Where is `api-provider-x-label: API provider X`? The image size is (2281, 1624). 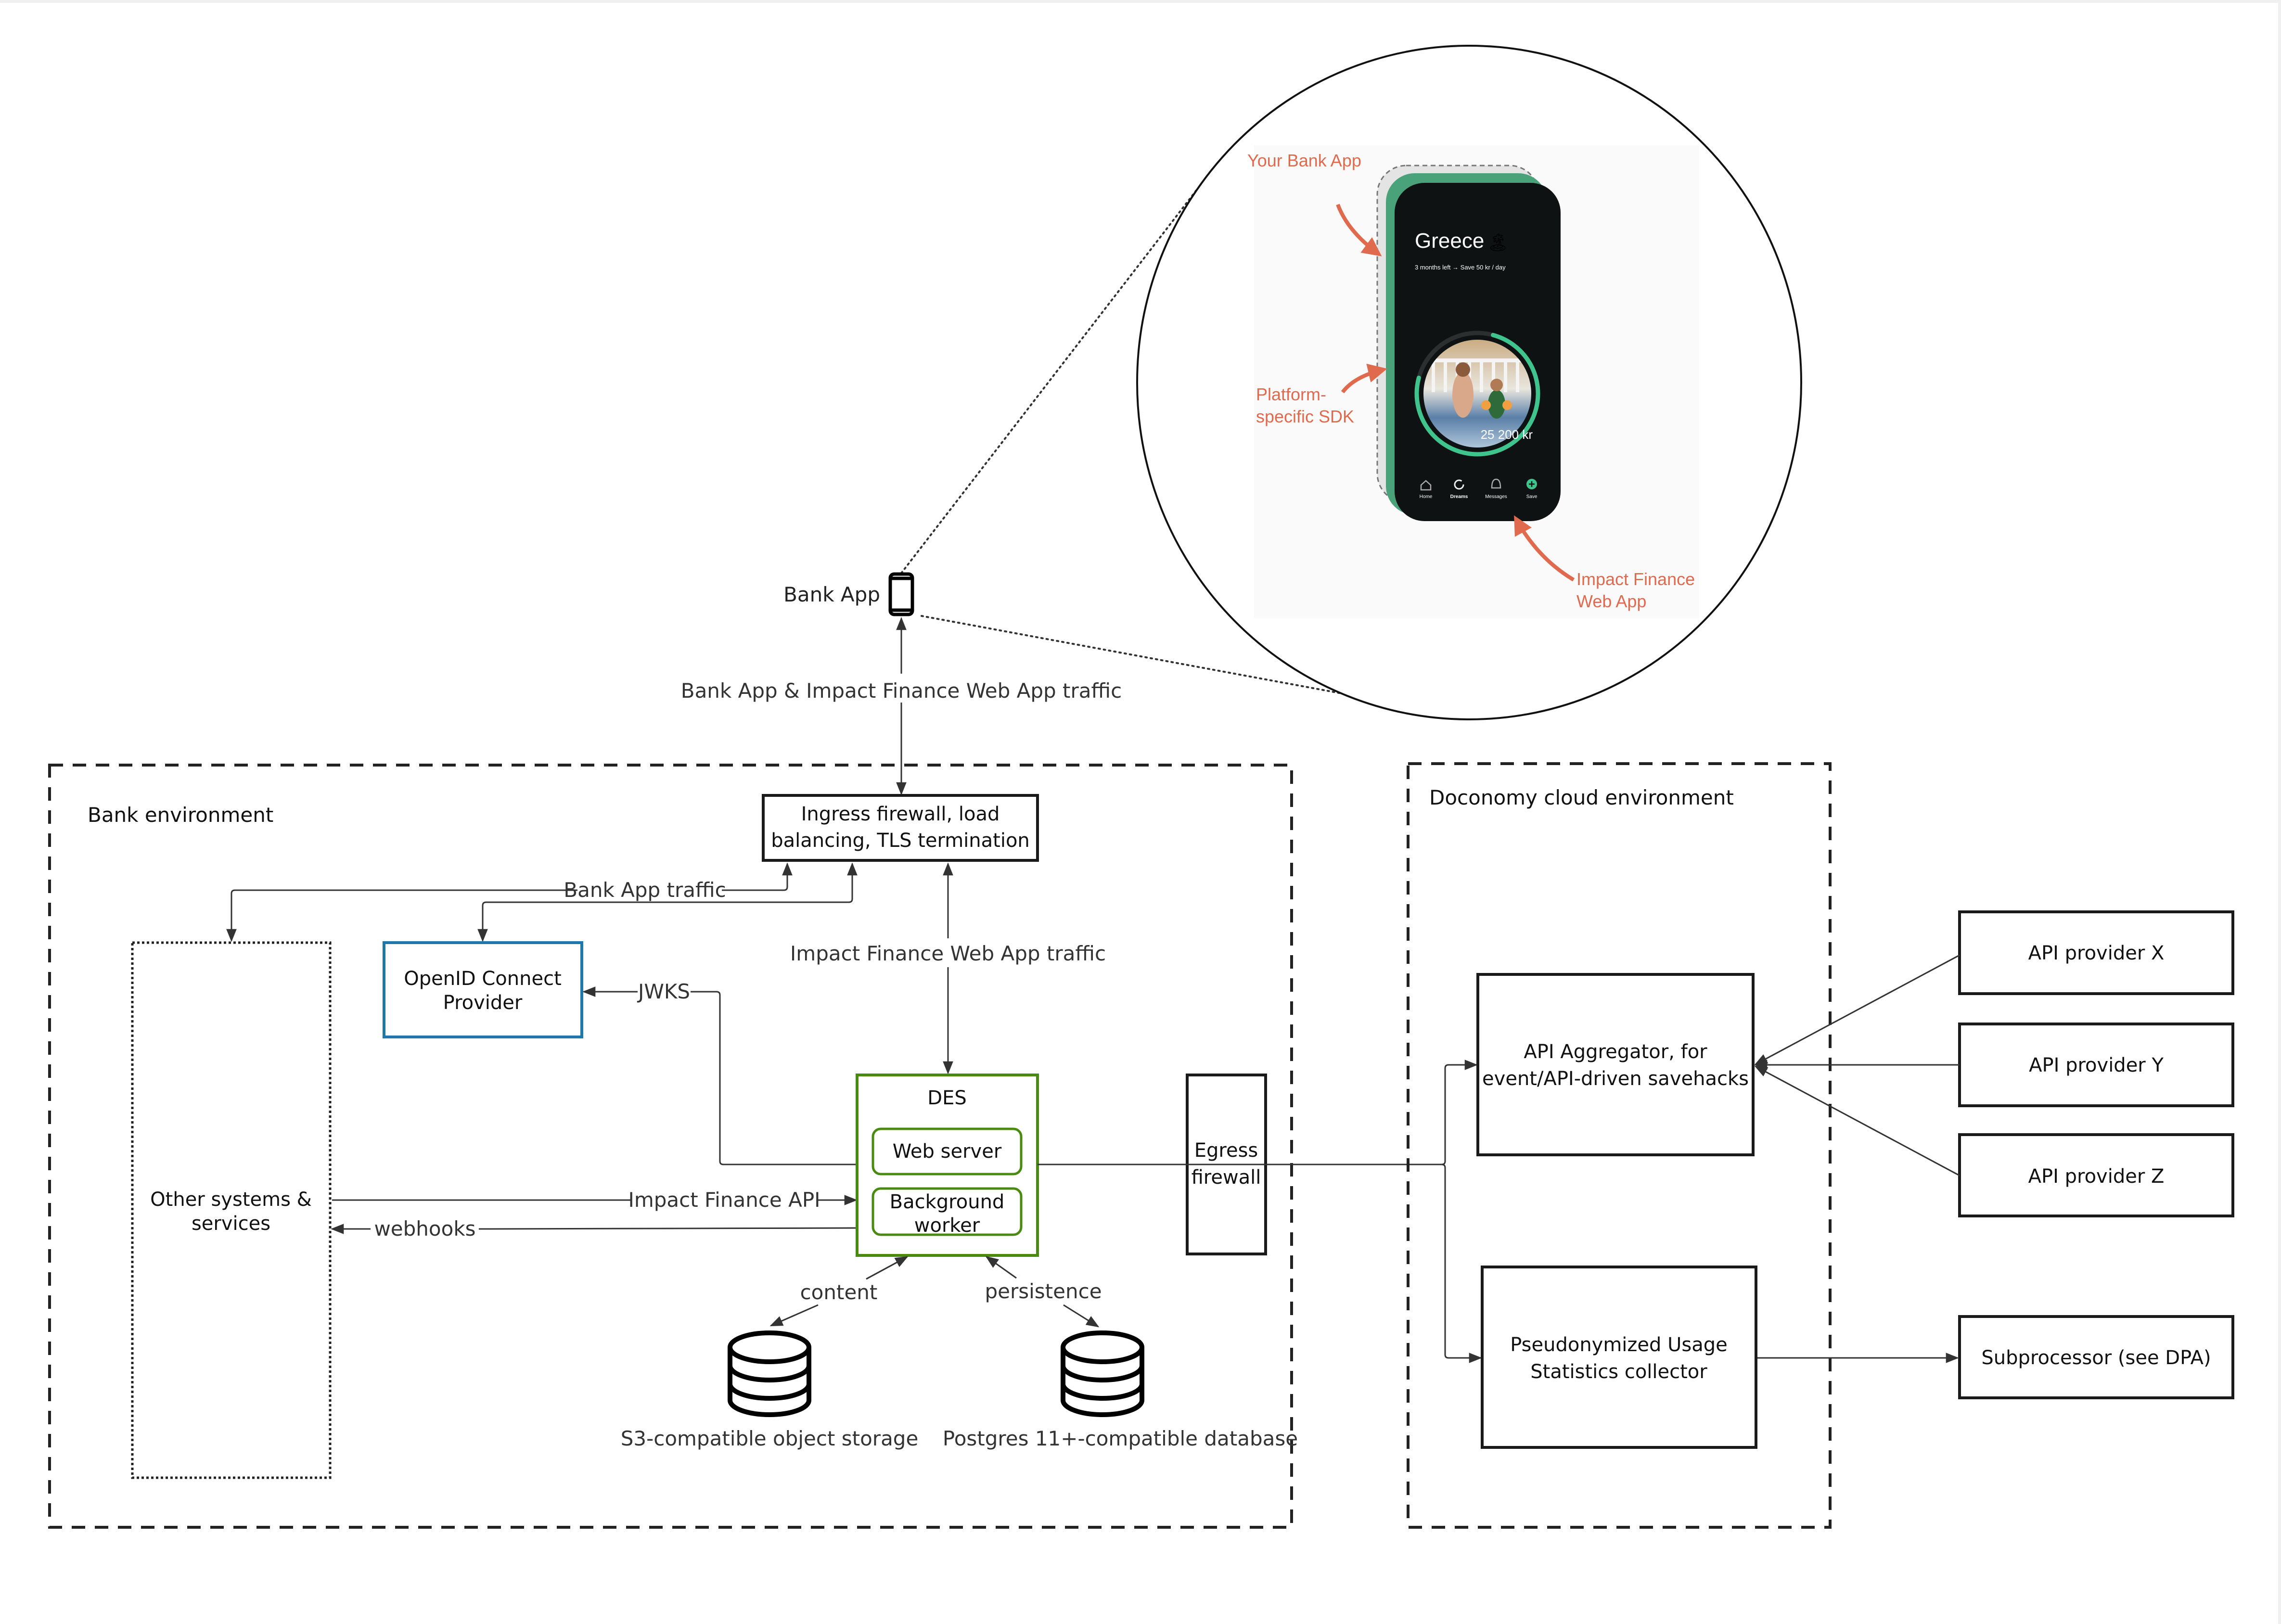 api-provider-x-label: API provider X is located at coordinates (2096, 953).